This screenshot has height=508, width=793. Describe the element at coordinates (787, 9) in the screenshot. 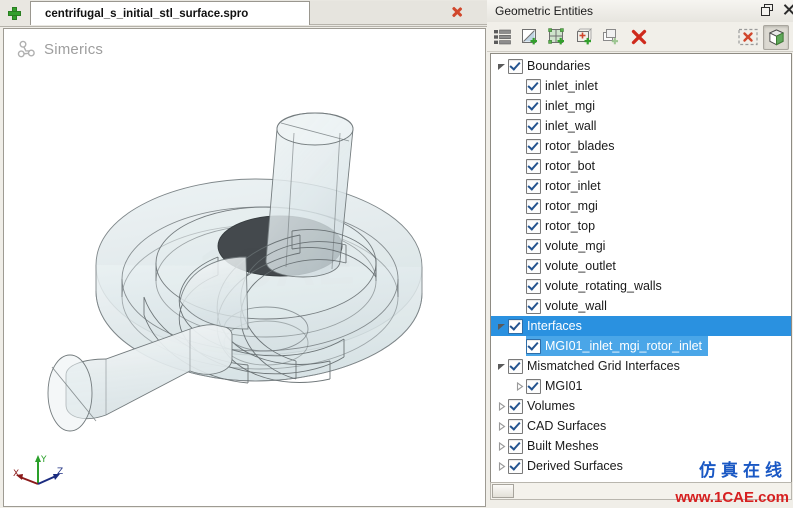

I see `close-icon` at that location.